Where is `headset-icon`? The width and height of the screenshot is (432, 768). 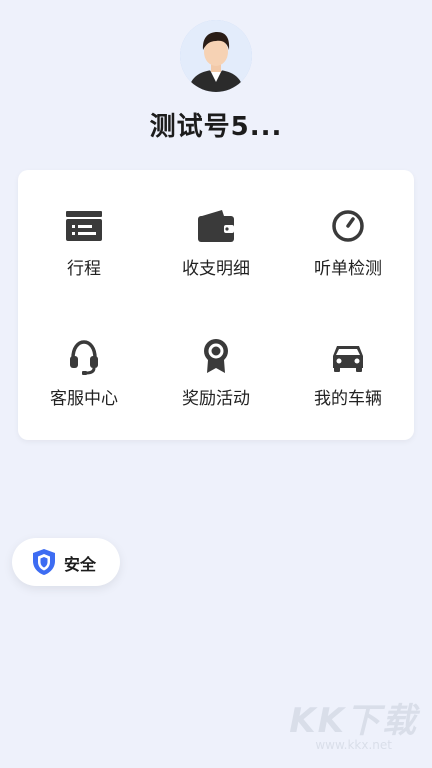 headset-icon is located at coordinates (84, 356).